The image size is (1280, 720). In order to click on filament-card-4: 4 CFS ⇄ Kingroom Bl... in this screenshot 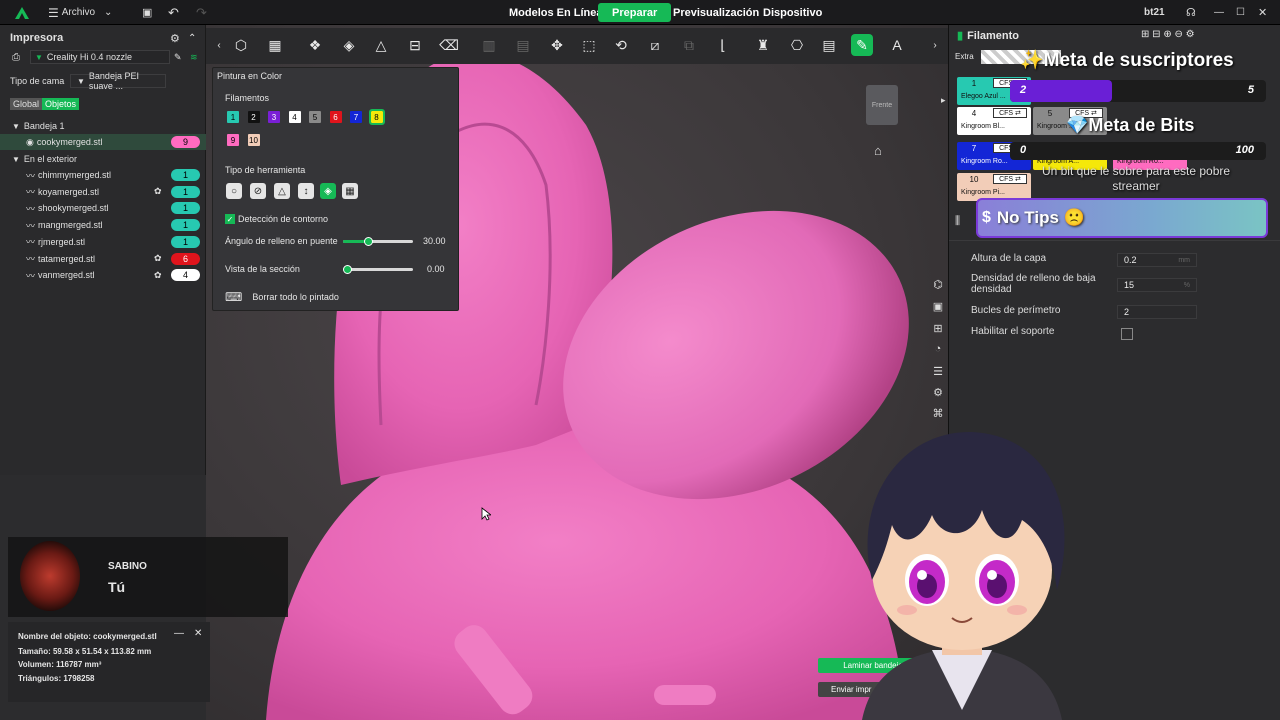, I will do `click(994, 121)`.